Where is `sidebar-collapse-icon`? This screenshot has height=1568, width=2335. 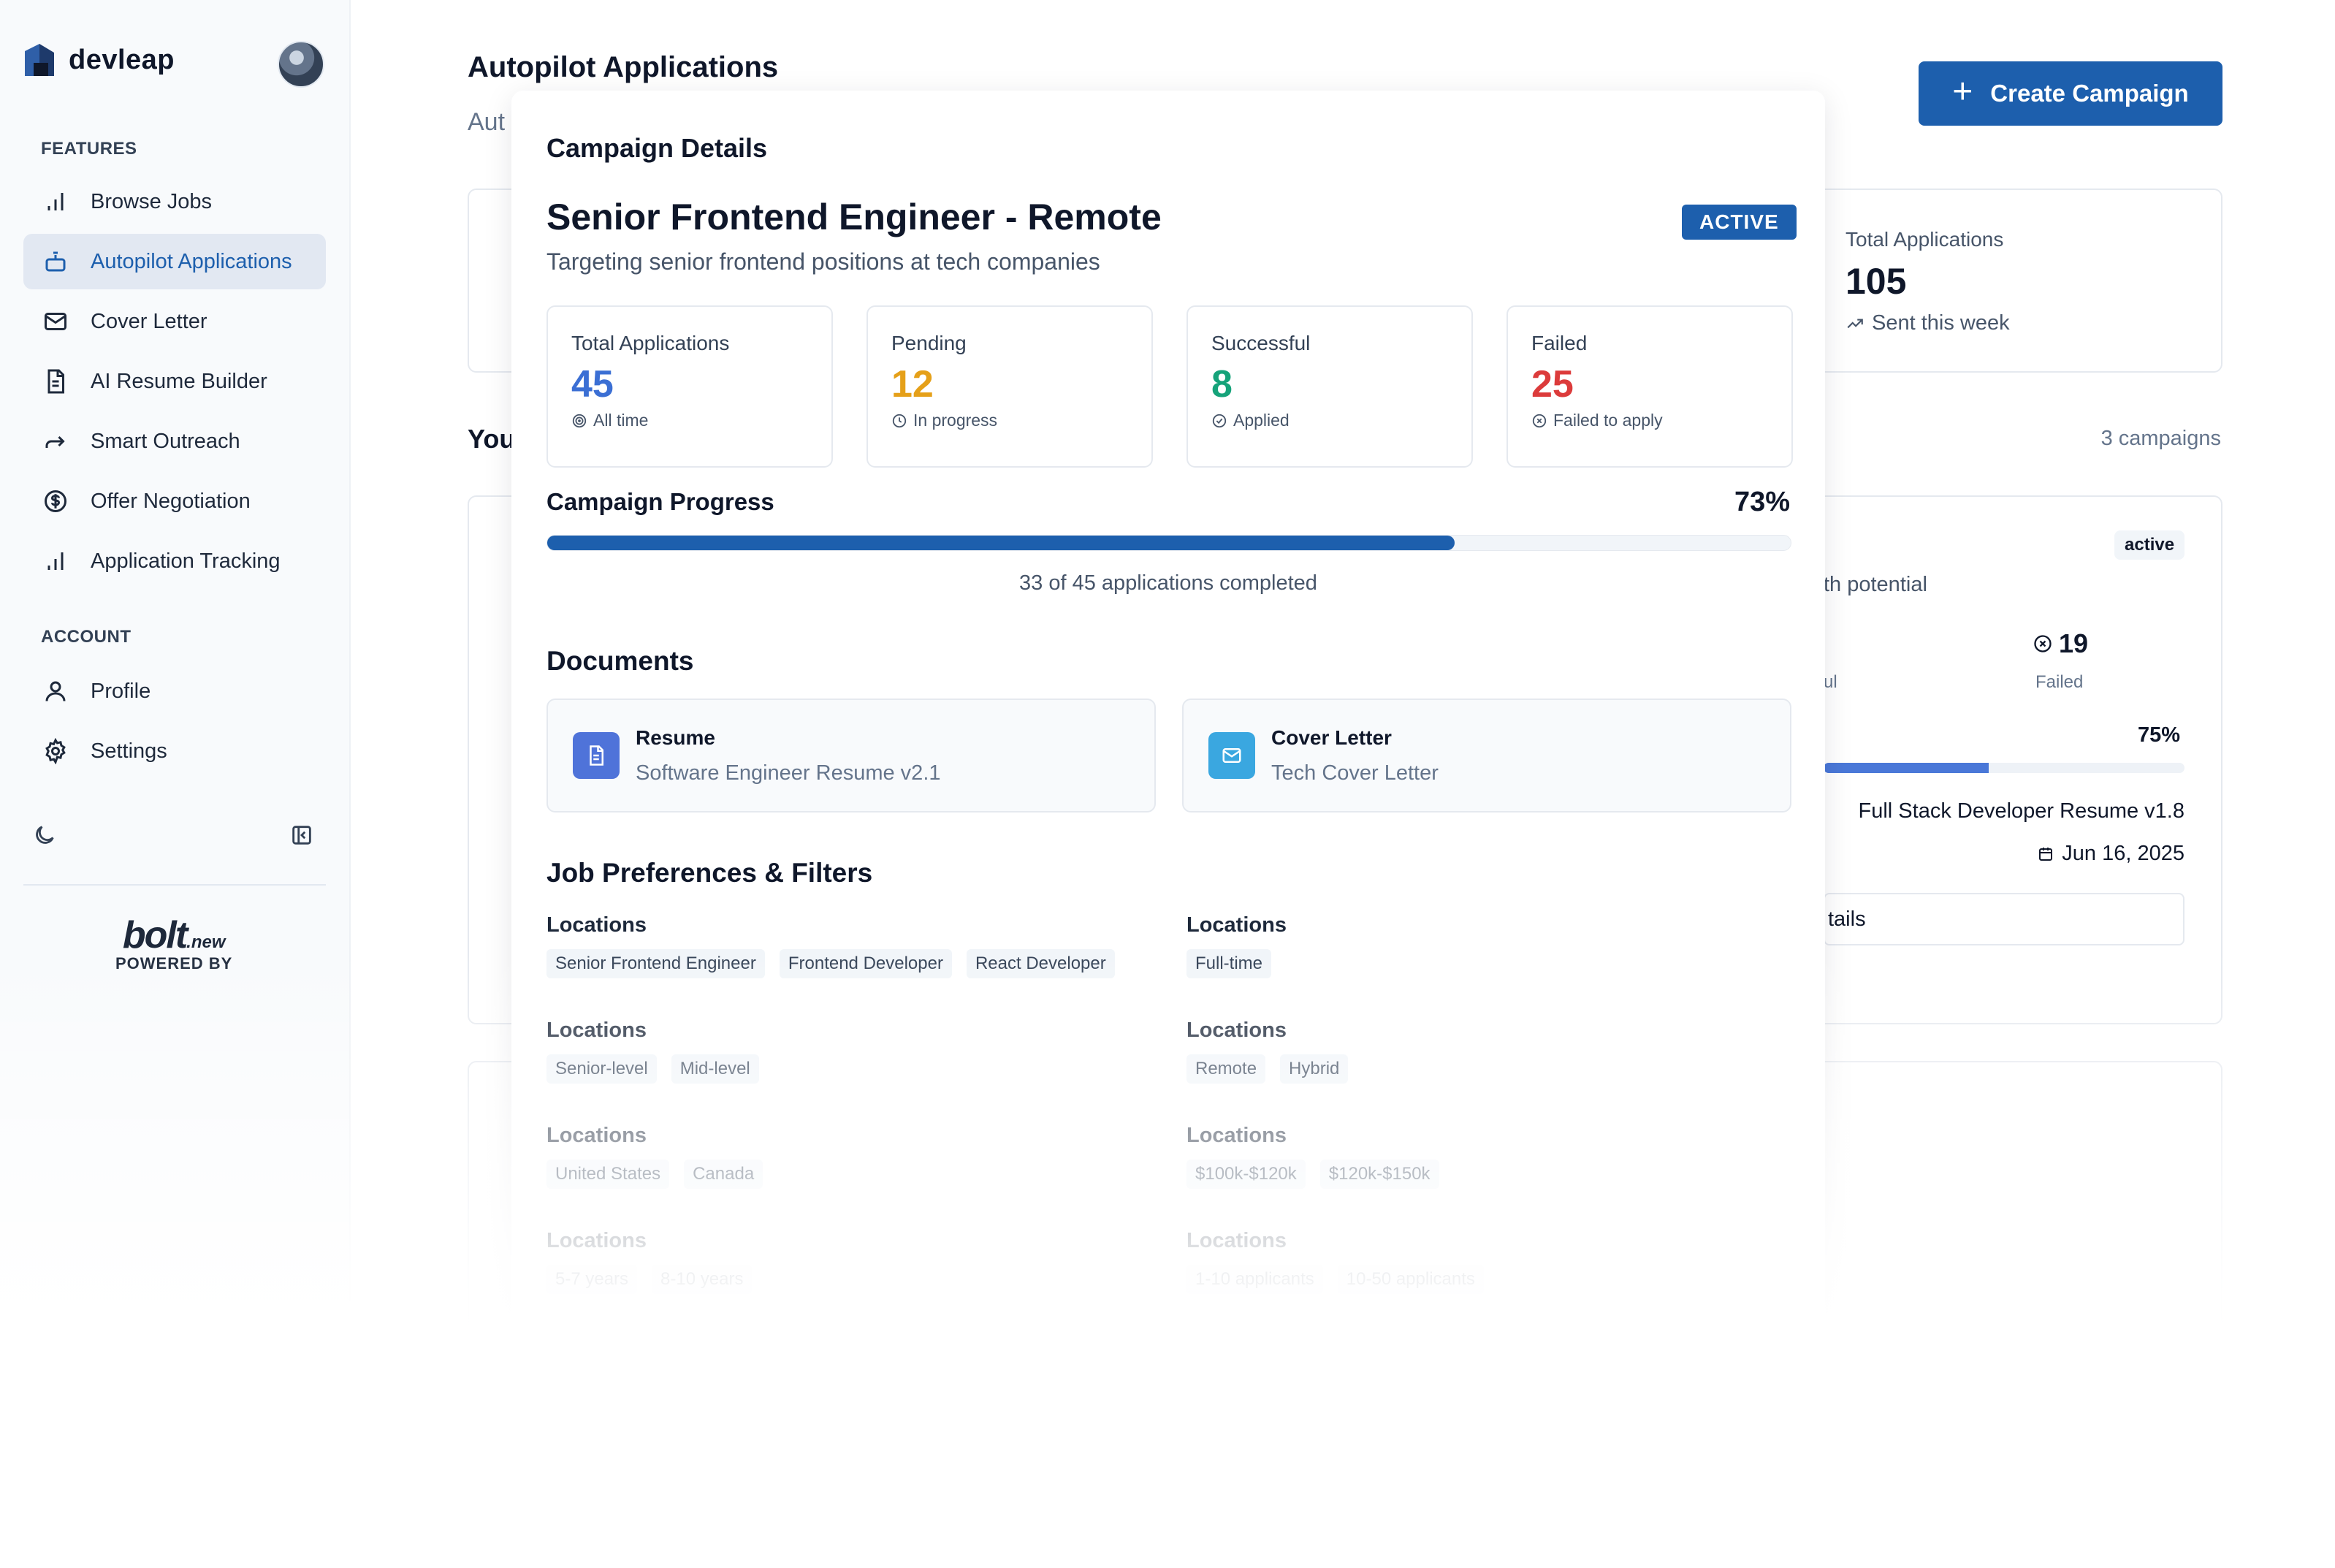 sidebar-collapse-icon is located at coordinates (301, 835).